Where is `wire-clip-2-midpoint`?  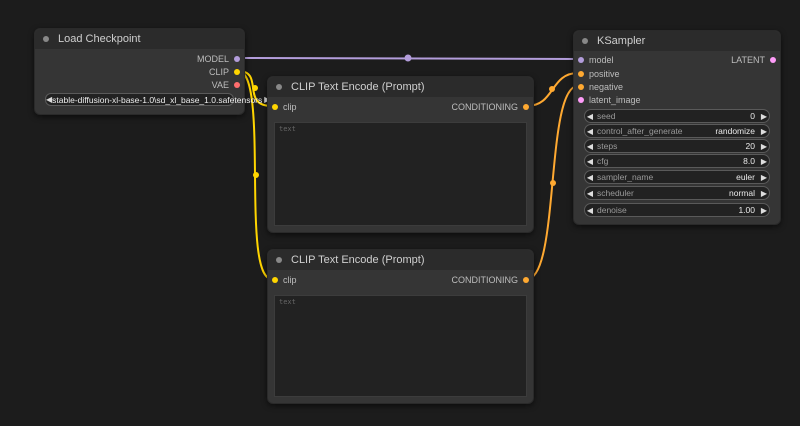
wire-clip-2-midpoint is located at coordinates (256, 175).